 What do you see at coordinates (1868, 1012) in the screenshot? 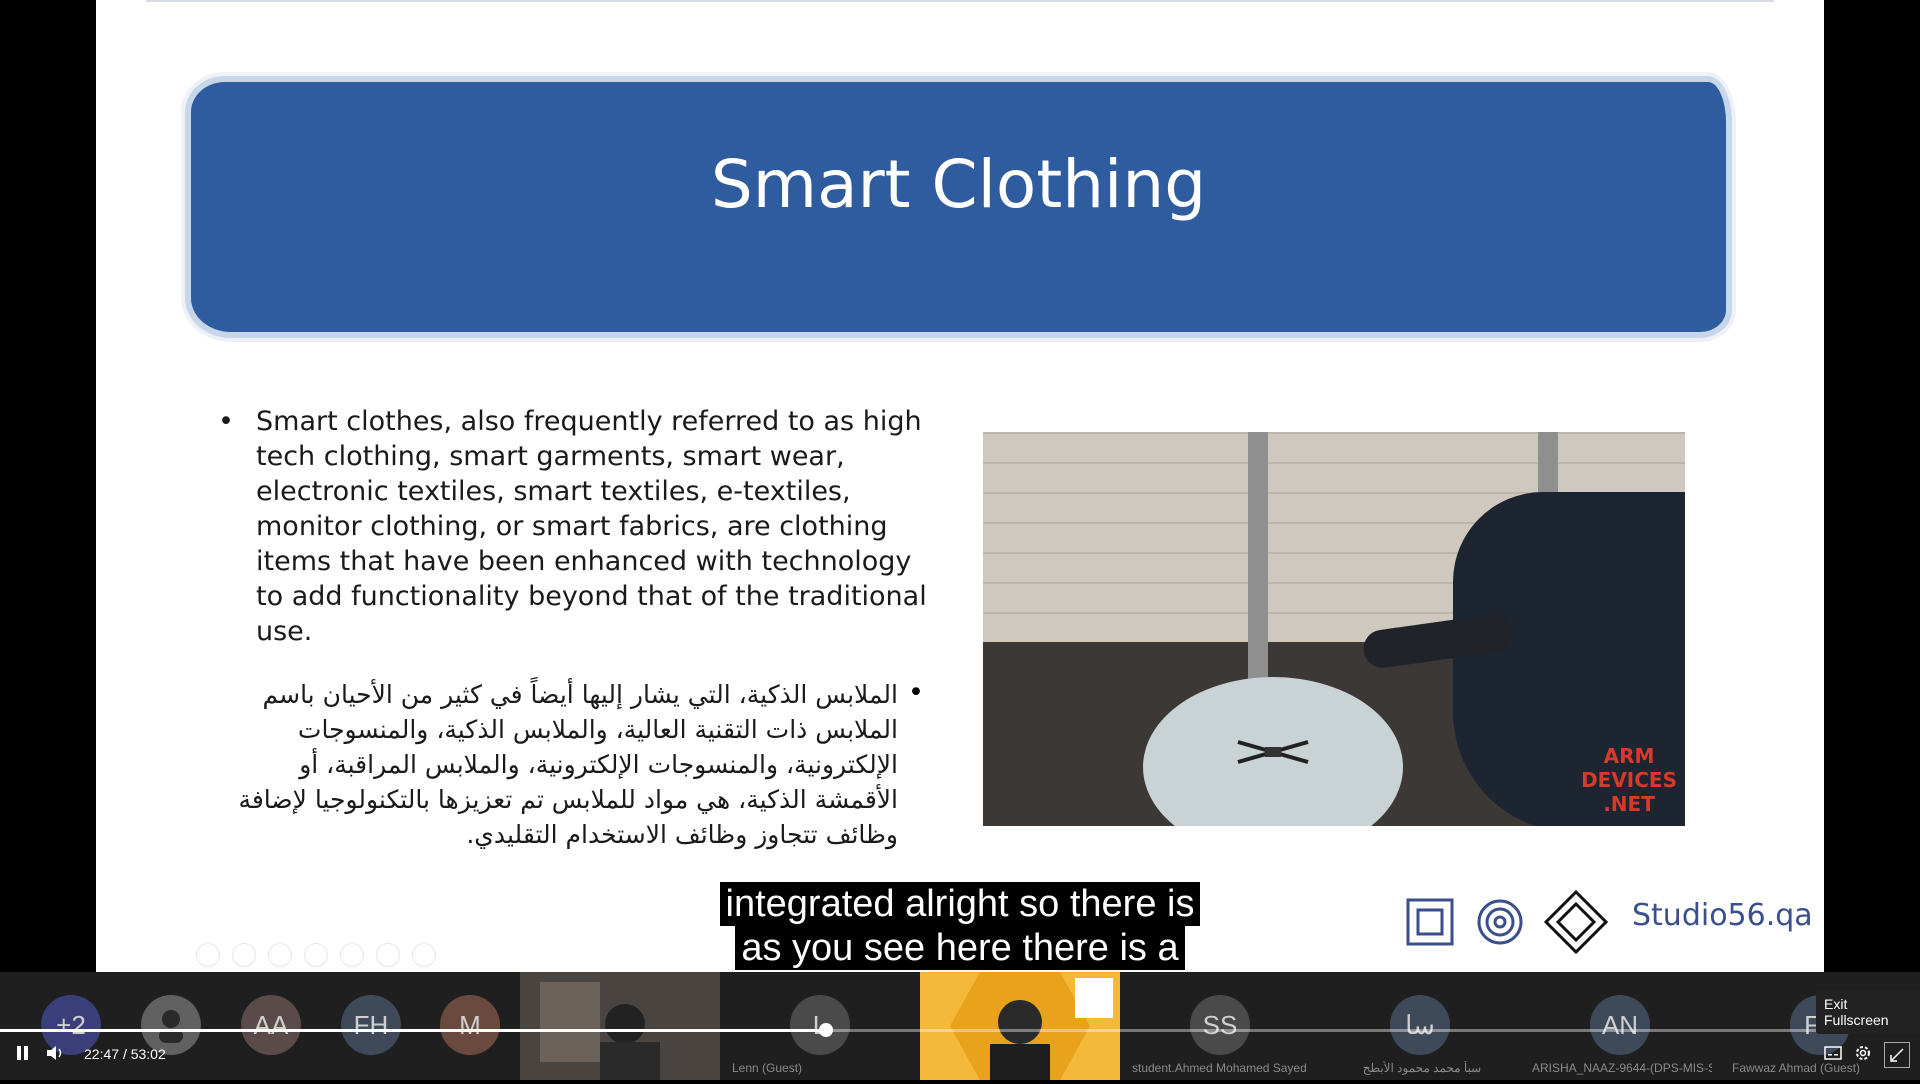
I see `tooltip: Exit Fullscreen` at bounding box center [1868, 1012].